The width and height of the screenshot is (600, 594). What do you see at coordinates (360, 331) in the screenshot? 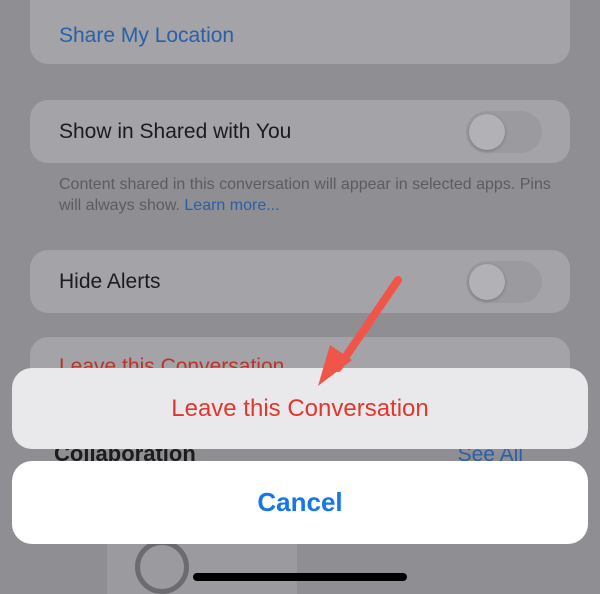
I see `annotation-arrow-icon` at bounding box center [360, 331].